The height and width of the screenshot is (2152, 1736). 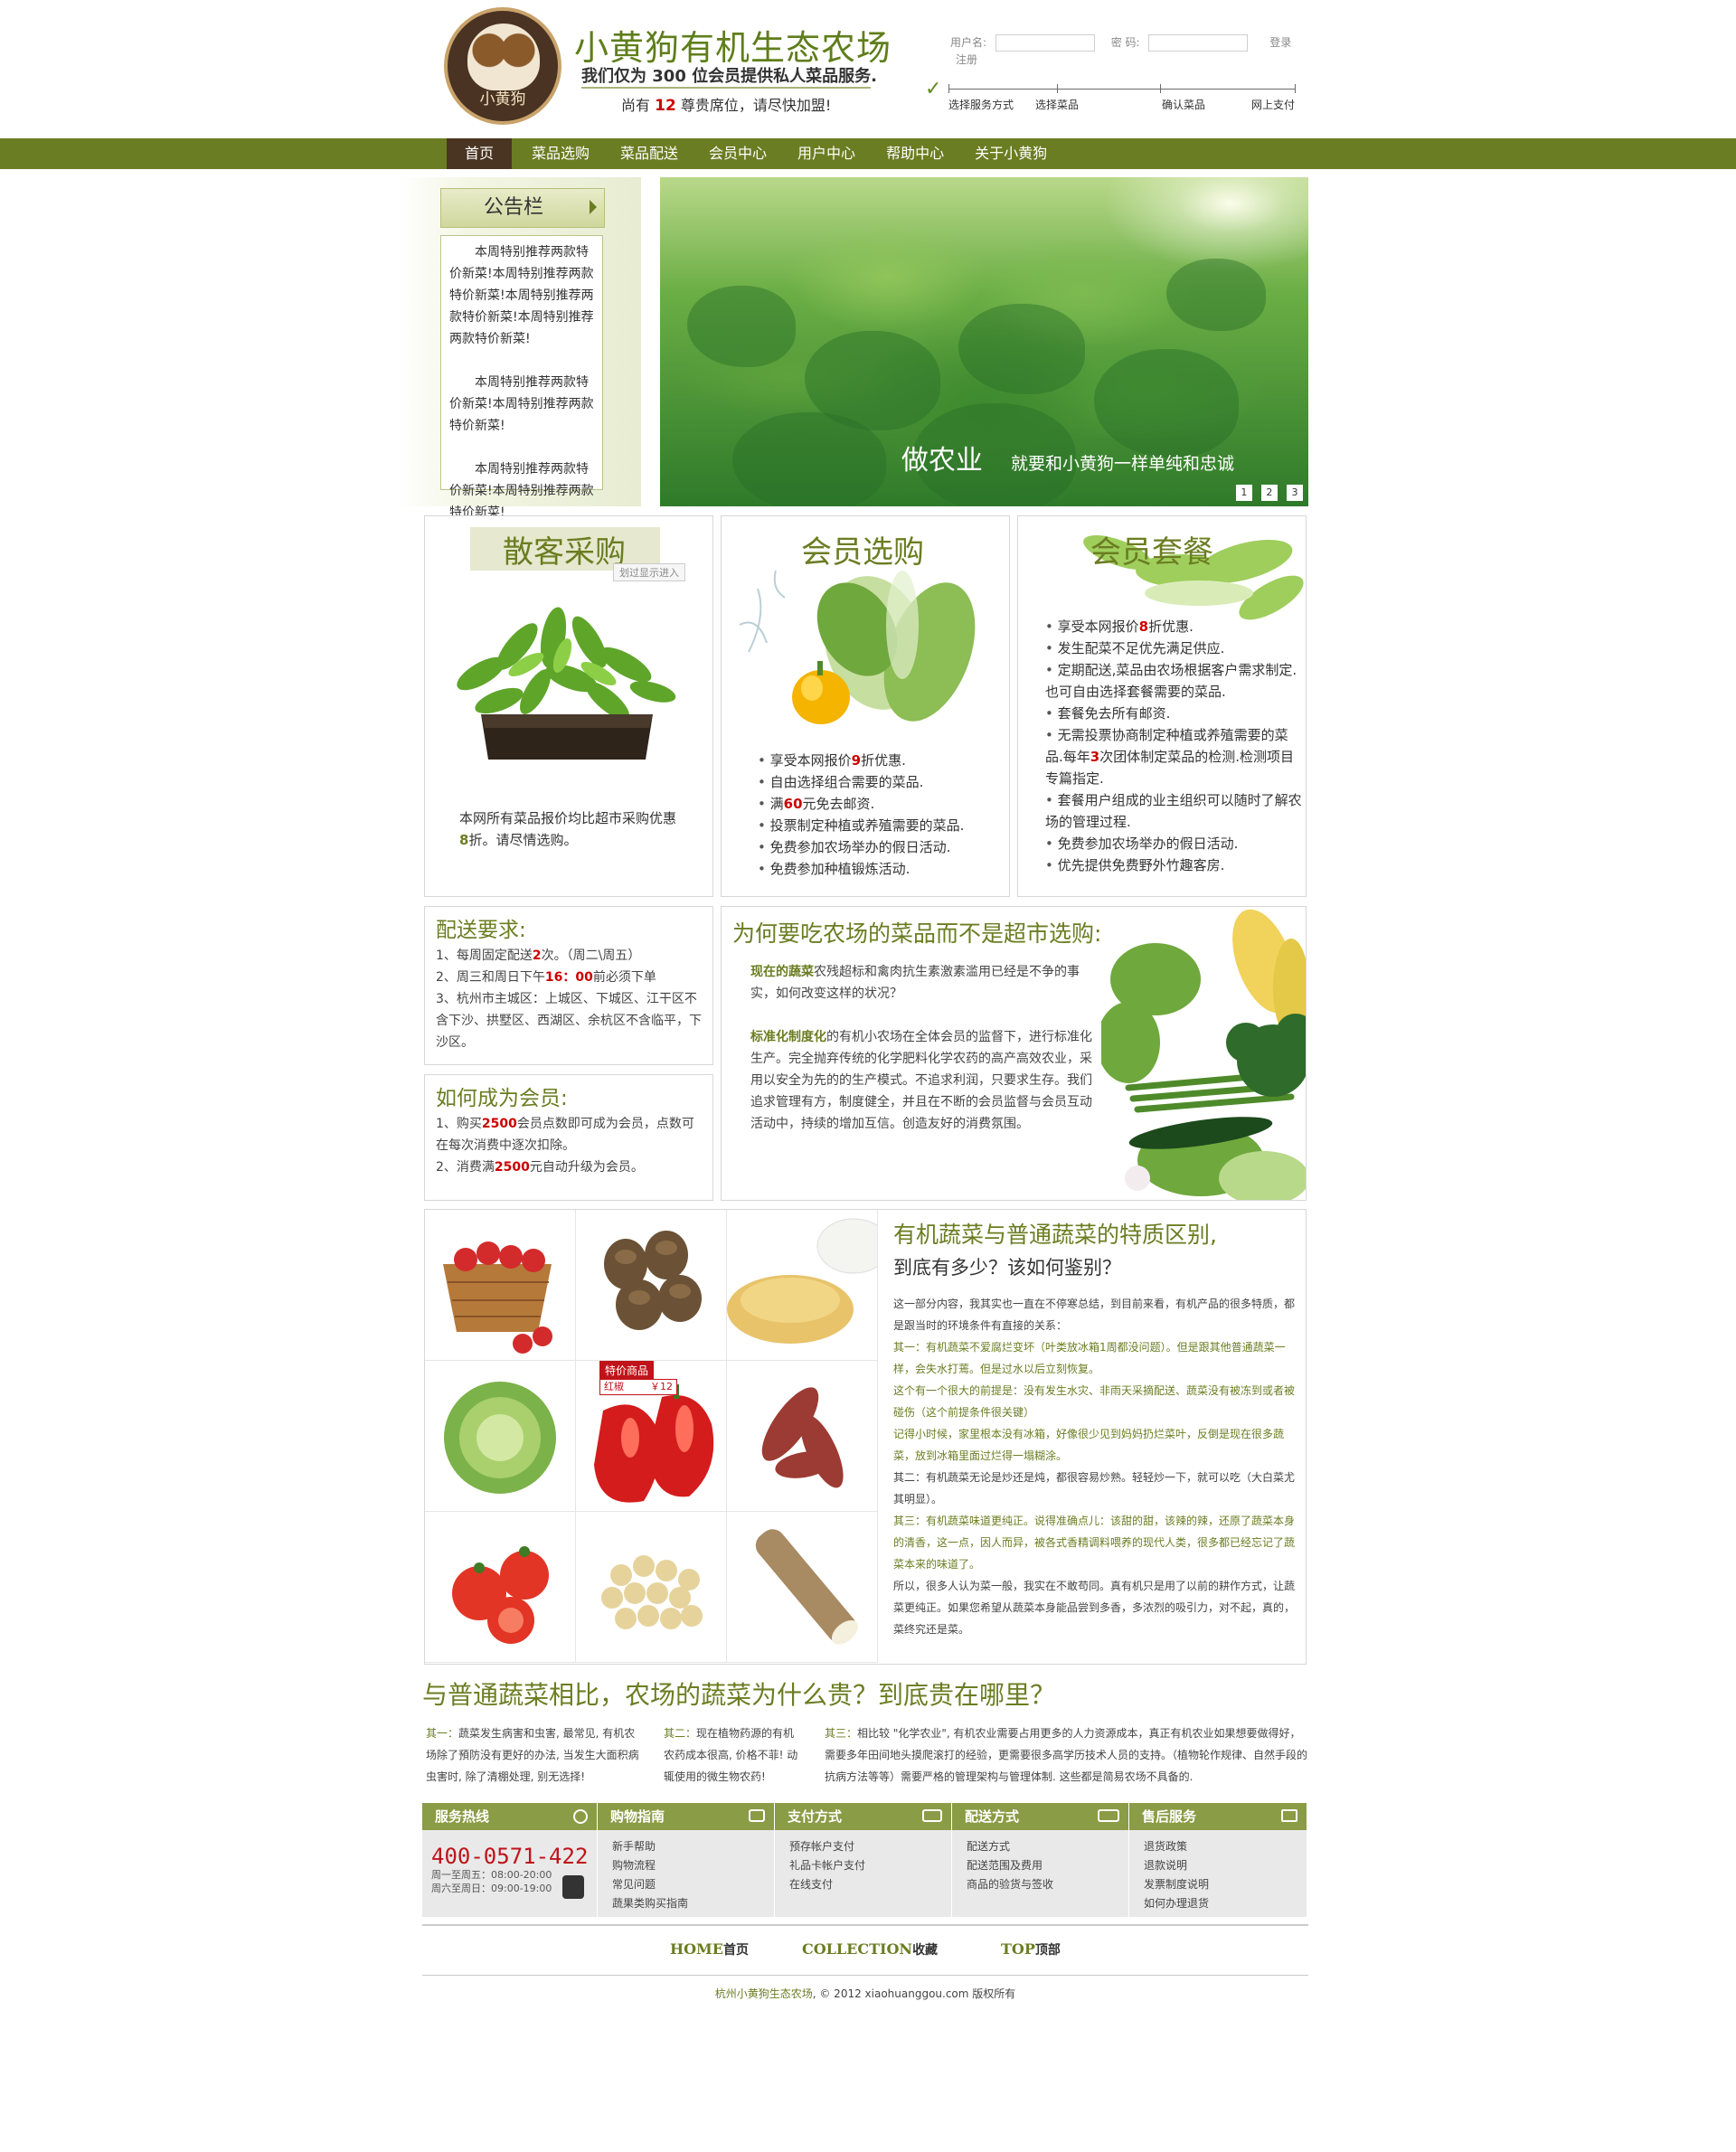 I want to click on package-item: 优先提供免费野外竹趣客房., so click(x=1174, y=865).